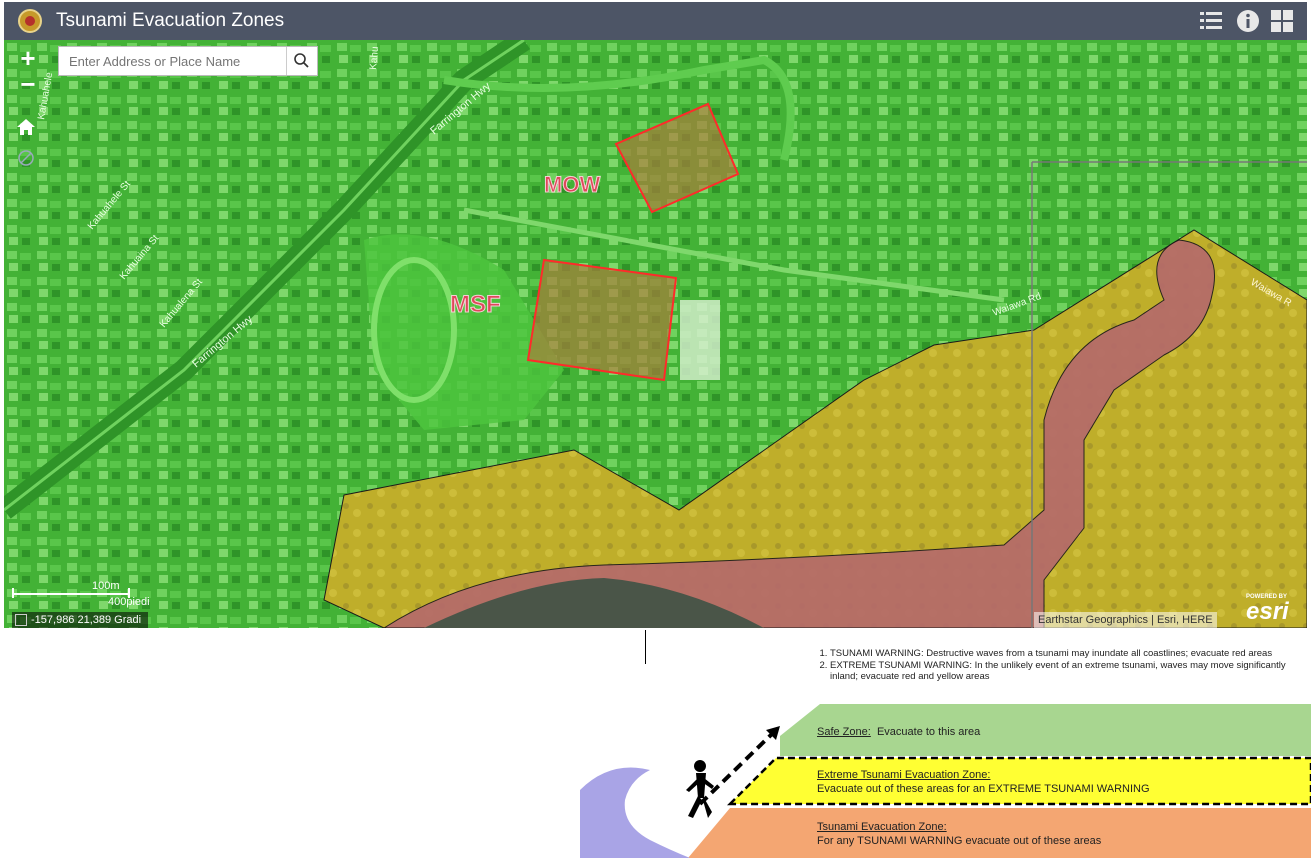  I want to click on esri-logo: POWERED BY esri, so click(1272, 609).